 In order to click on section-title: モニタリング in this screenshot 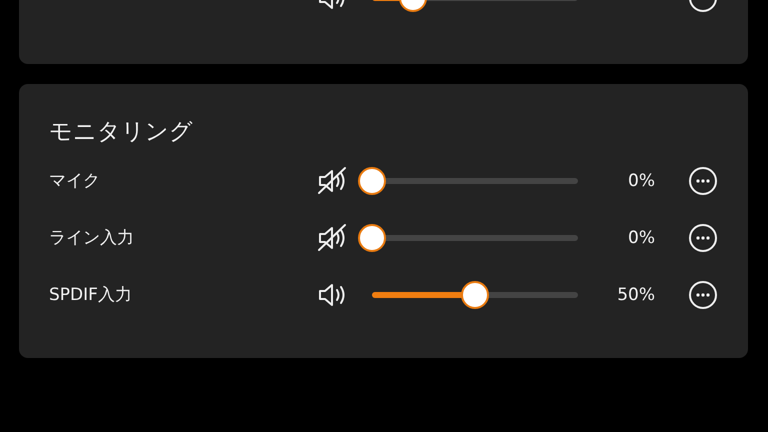, I will do `click(121, 132)`.